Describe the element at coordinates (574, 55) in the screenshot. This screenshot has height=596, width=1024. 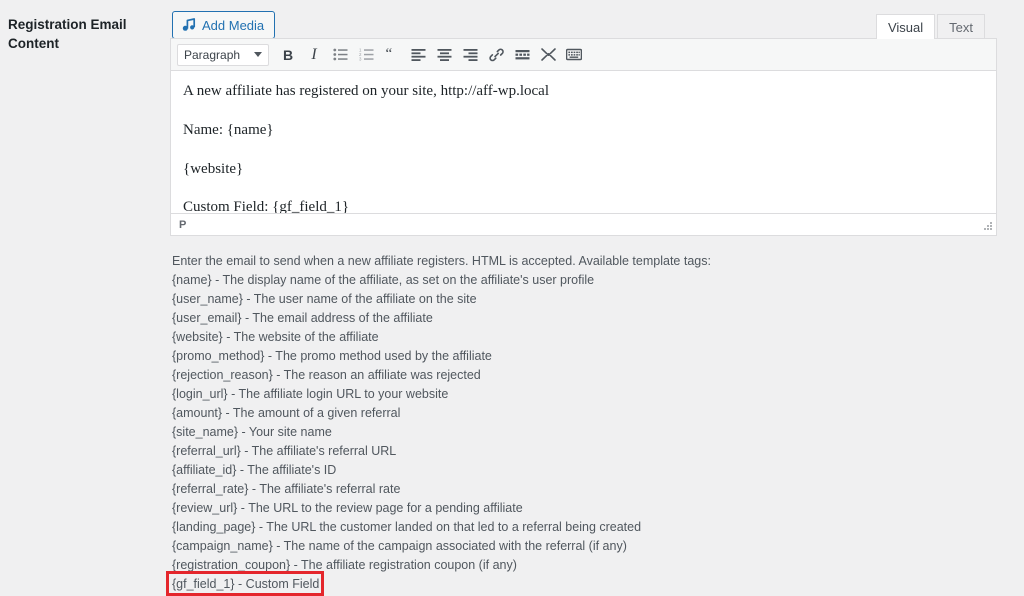
I see `toolbar-toggle-icon` at that location.